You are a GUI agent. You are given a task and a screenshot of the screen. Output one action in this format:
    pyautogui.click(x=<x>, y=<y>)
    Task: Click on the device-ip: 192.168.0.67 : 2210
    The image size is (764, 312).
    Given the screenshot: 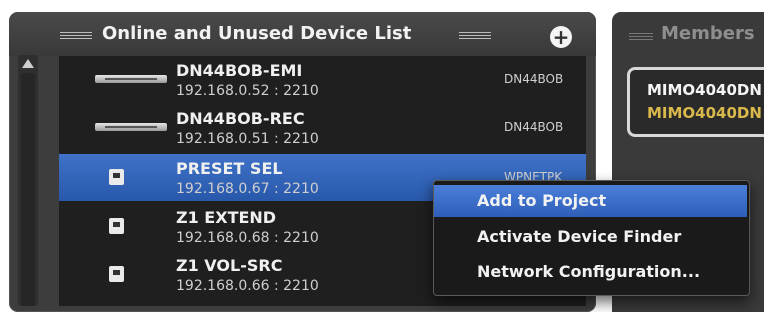 What is the action you would take?
    pyautogui.click(x=247, y=189)
    